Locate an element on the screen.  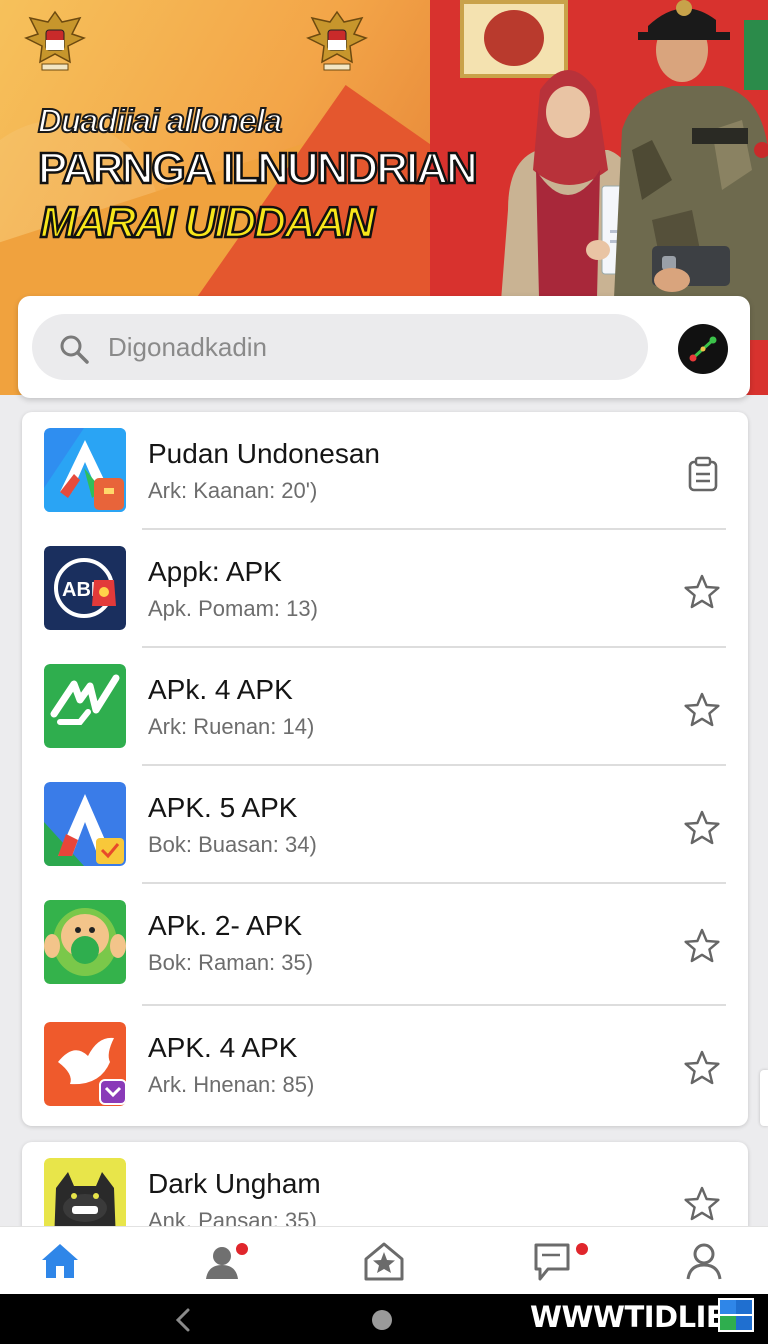
check-wave-icon is located at coordinates (85, 706).